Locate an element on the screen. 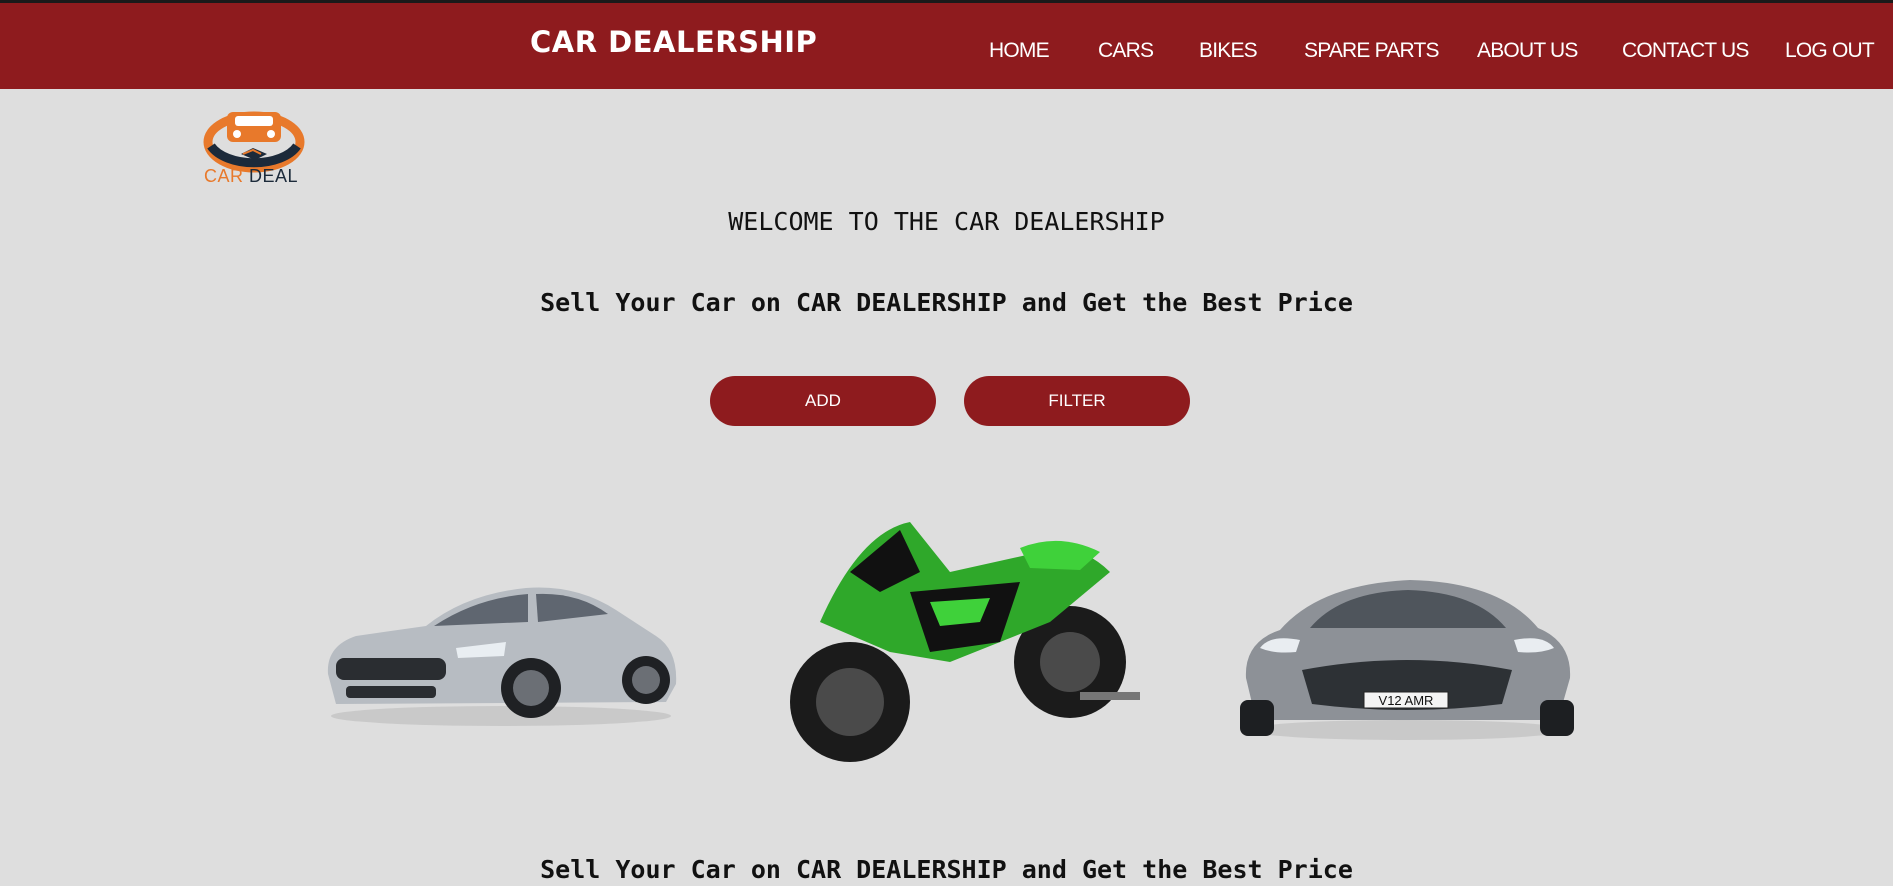  sedan-car-image is located at coordinates (501, 648).